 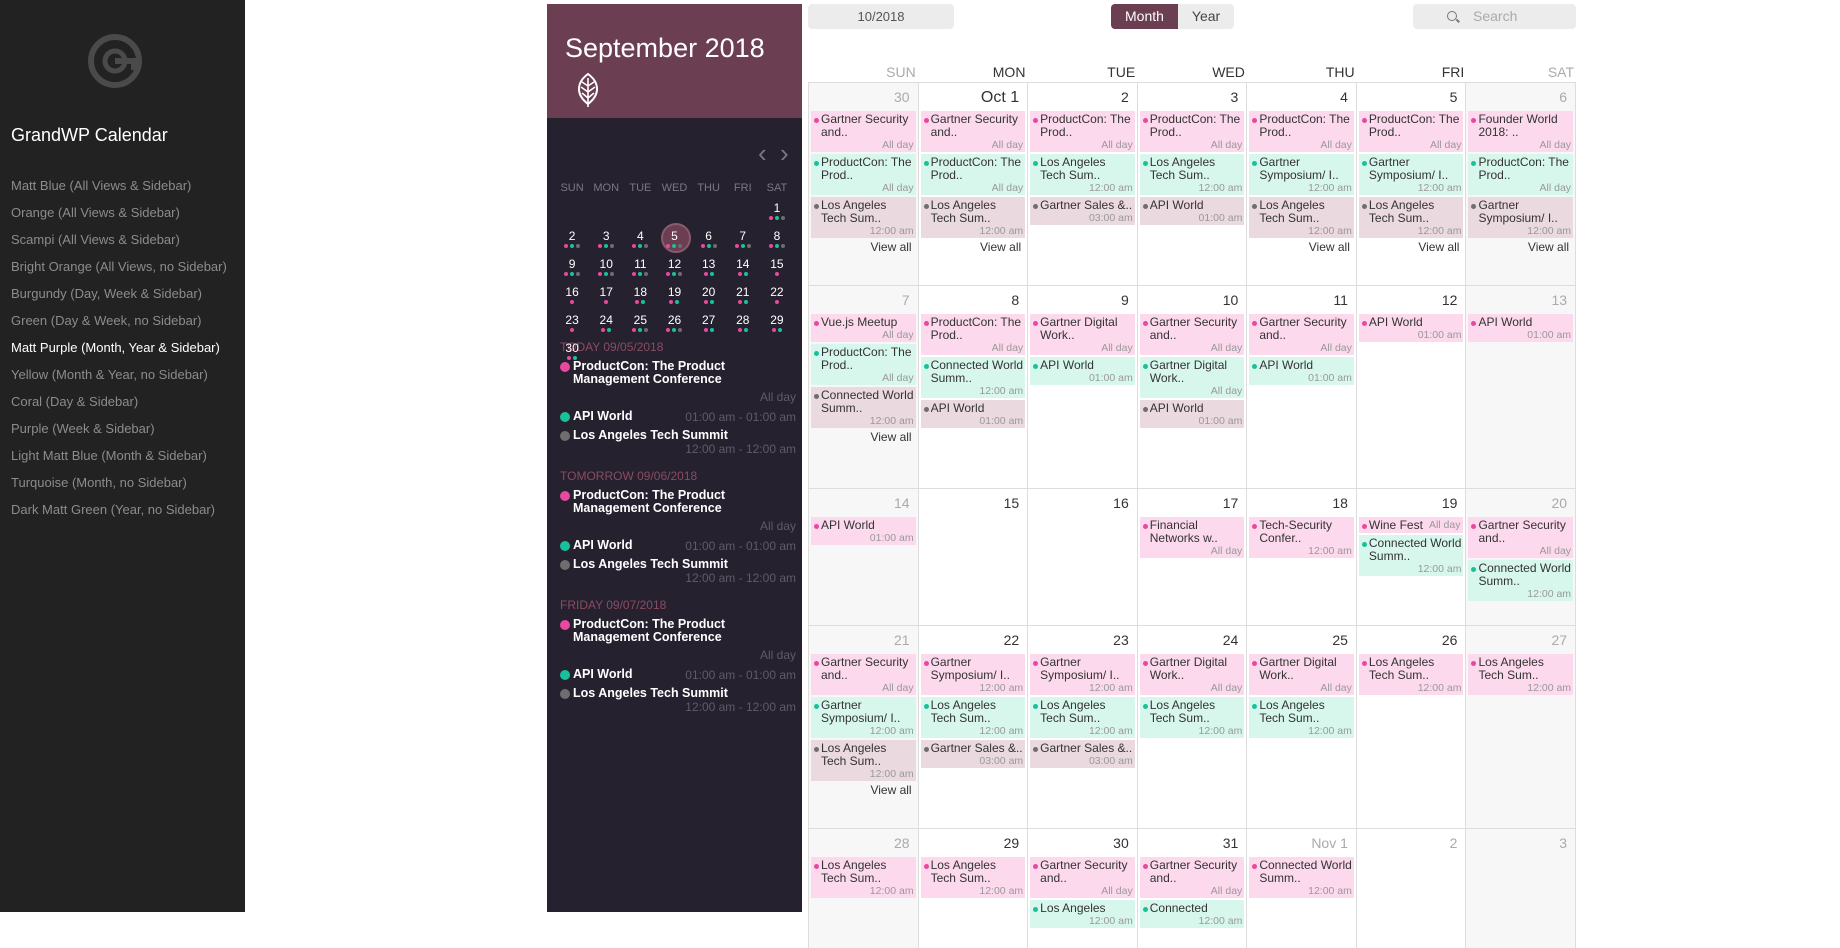 What do you see at coordinates (119, 351) in the screenshot?
I see `theme-link: Matt Purple (Month, Year & Sidebar)` at bounding box center [119, 351].